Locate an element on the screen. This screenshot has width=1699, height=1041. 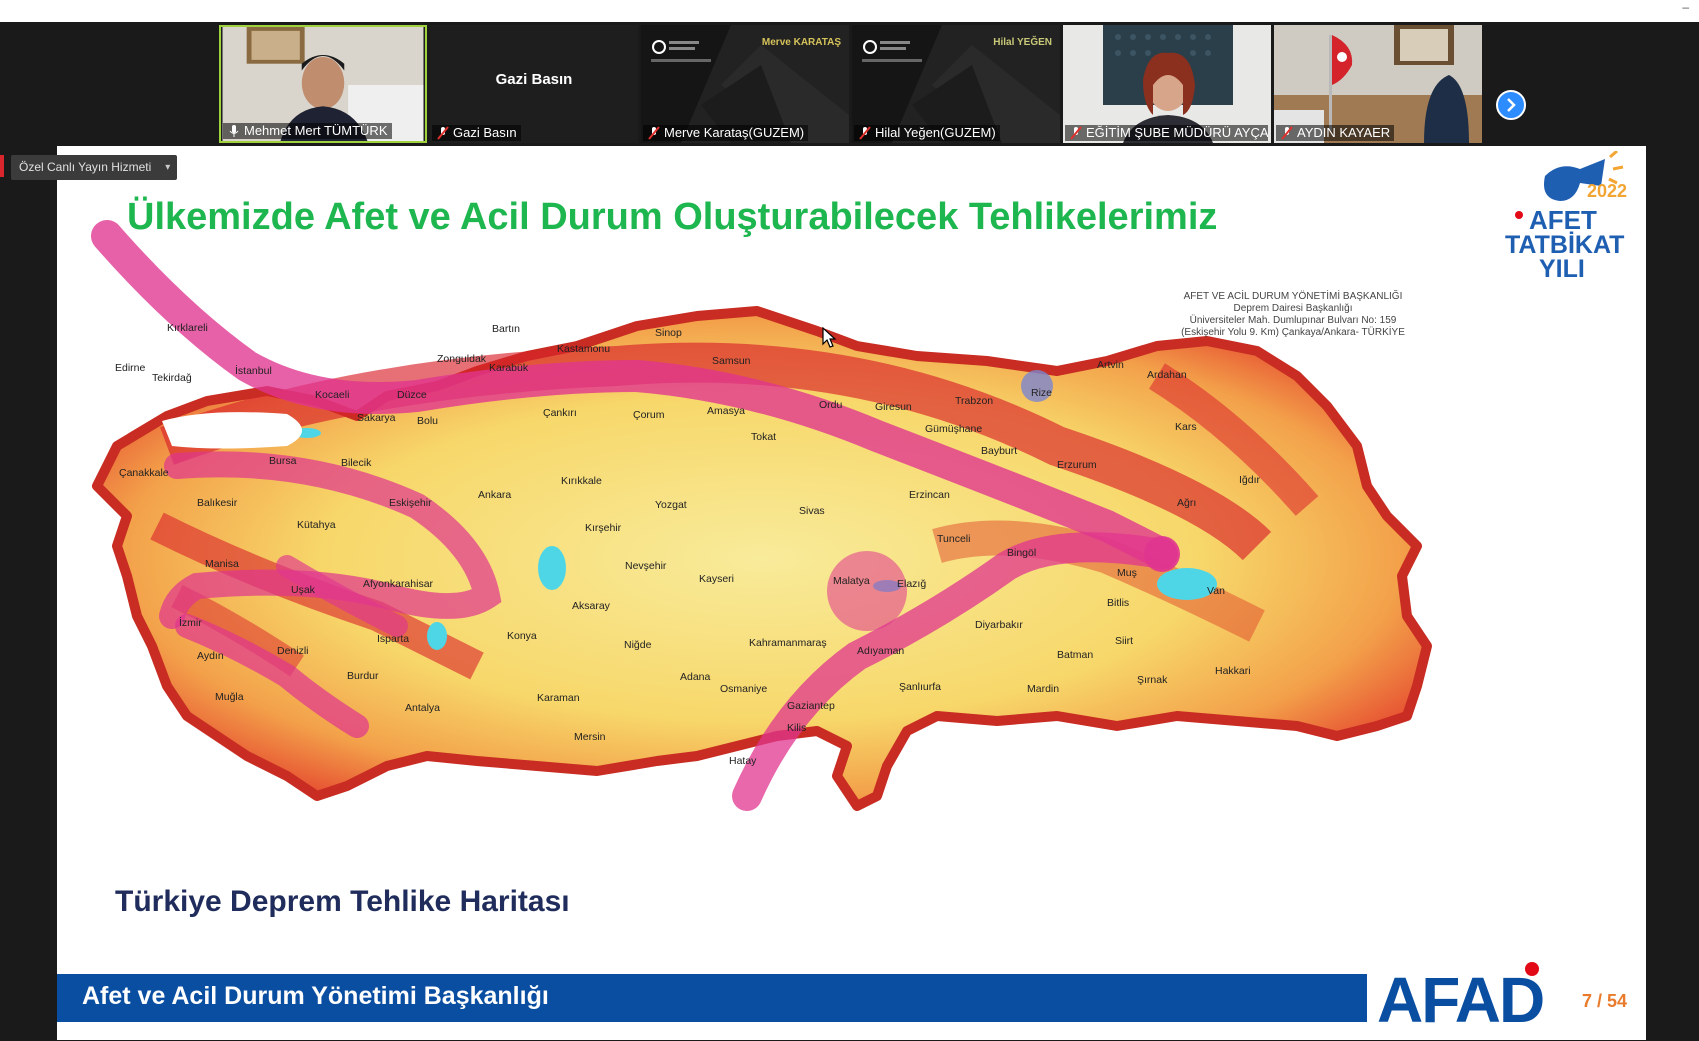
city-label: Mardin is located at coordinates (1043, 689).